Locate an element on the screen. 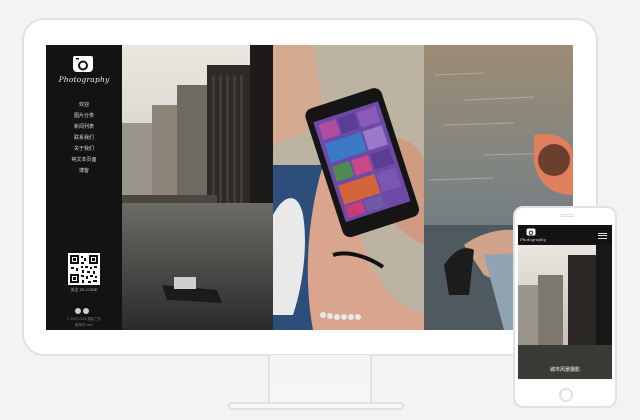  phone-speaker is located at coordinates (567, 215).